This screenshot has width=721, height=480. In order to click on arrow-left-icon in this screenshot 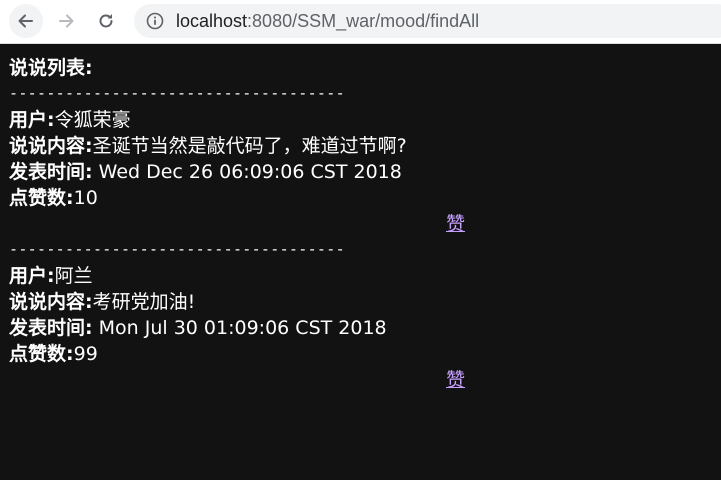, I will do `click(25, 21)`.